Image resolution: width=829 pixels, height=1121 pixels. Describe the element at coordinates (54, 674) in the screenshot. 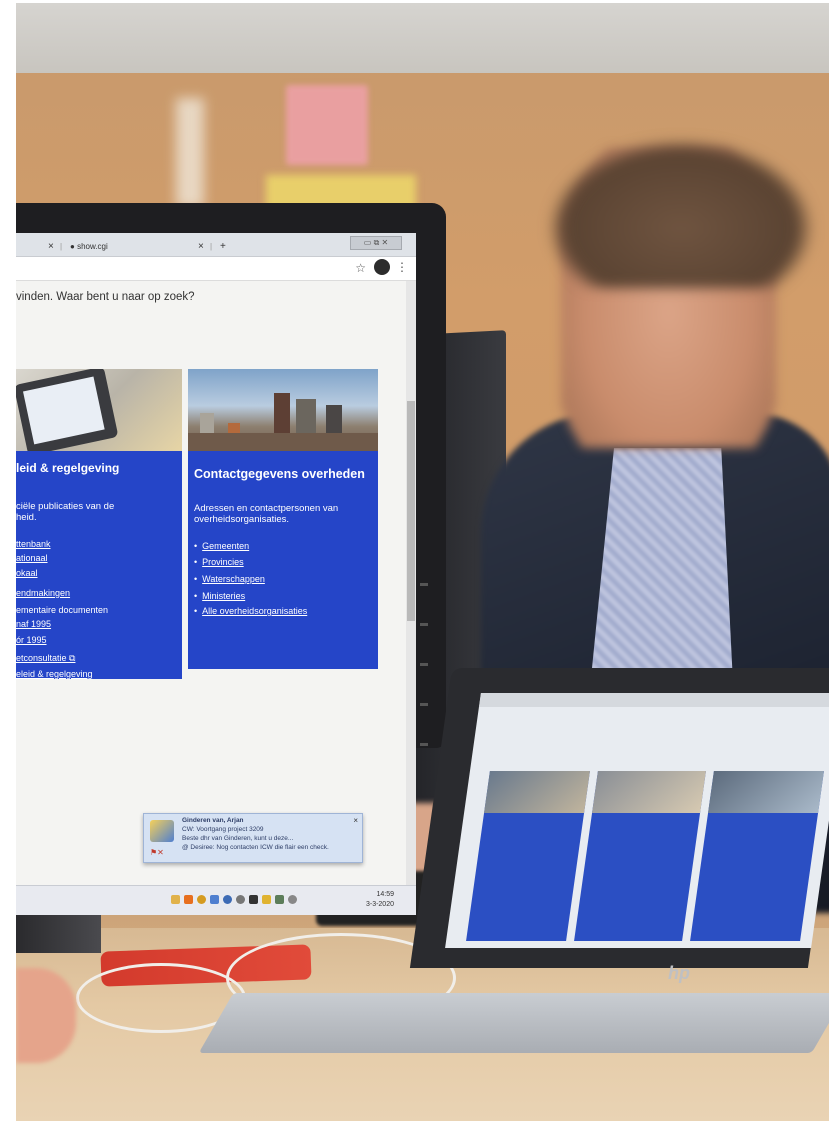

I see `link-beleid-regelgeving: eleid & regelgeving` at that location.